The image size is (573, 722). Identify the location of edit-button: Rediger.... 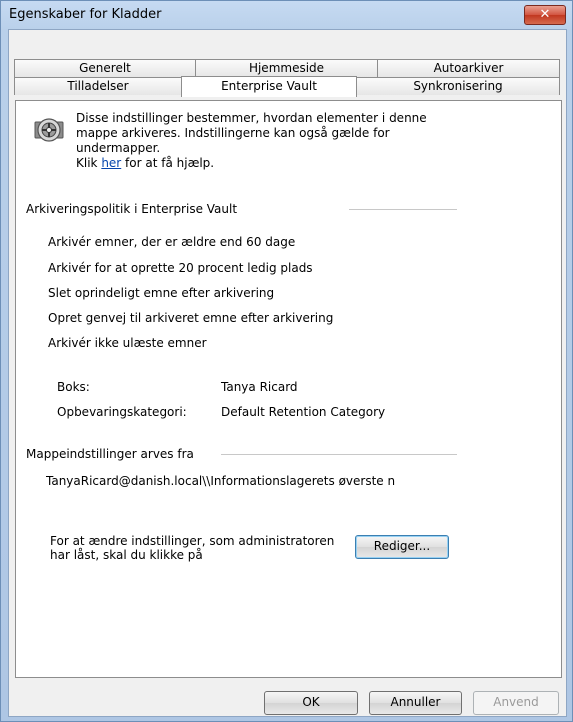
(402, 547).